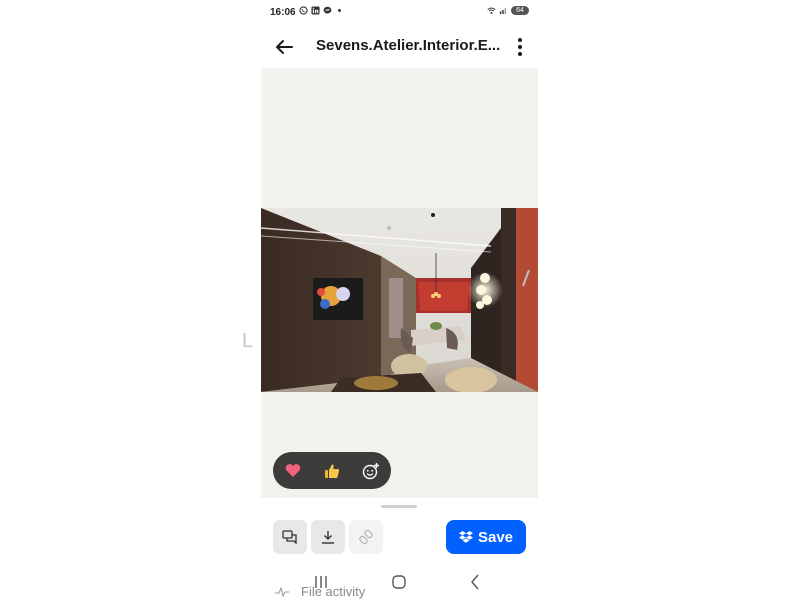  What do you see at coordinates (503, 11) in the screenshot?
I see `signal-icon` at bounding box center [503, 11].